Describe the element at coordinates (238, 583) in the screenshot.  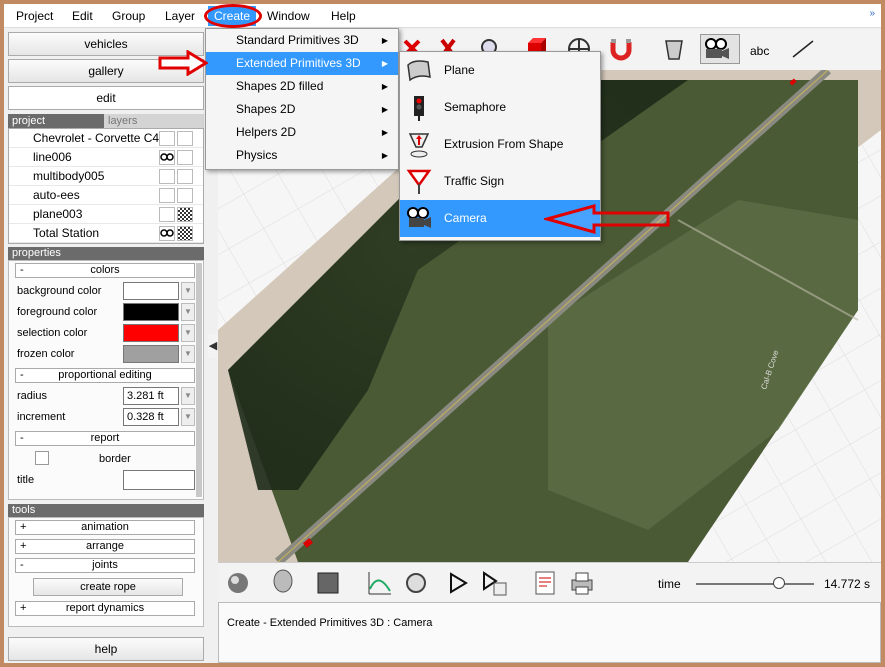
I see `sphere-icon` at that location.